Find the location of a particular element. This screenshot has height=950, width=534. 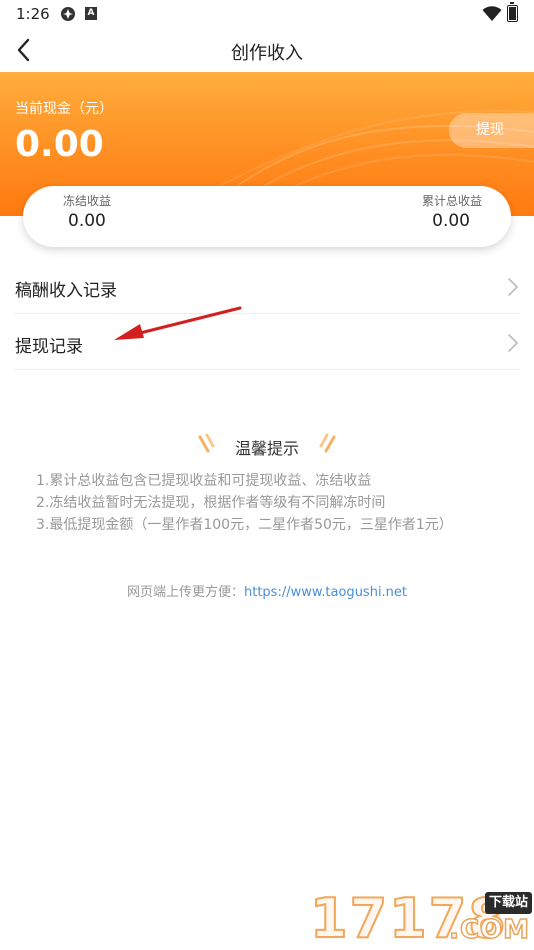

balance-value: 0.00 is located at coordinates (59, 144).